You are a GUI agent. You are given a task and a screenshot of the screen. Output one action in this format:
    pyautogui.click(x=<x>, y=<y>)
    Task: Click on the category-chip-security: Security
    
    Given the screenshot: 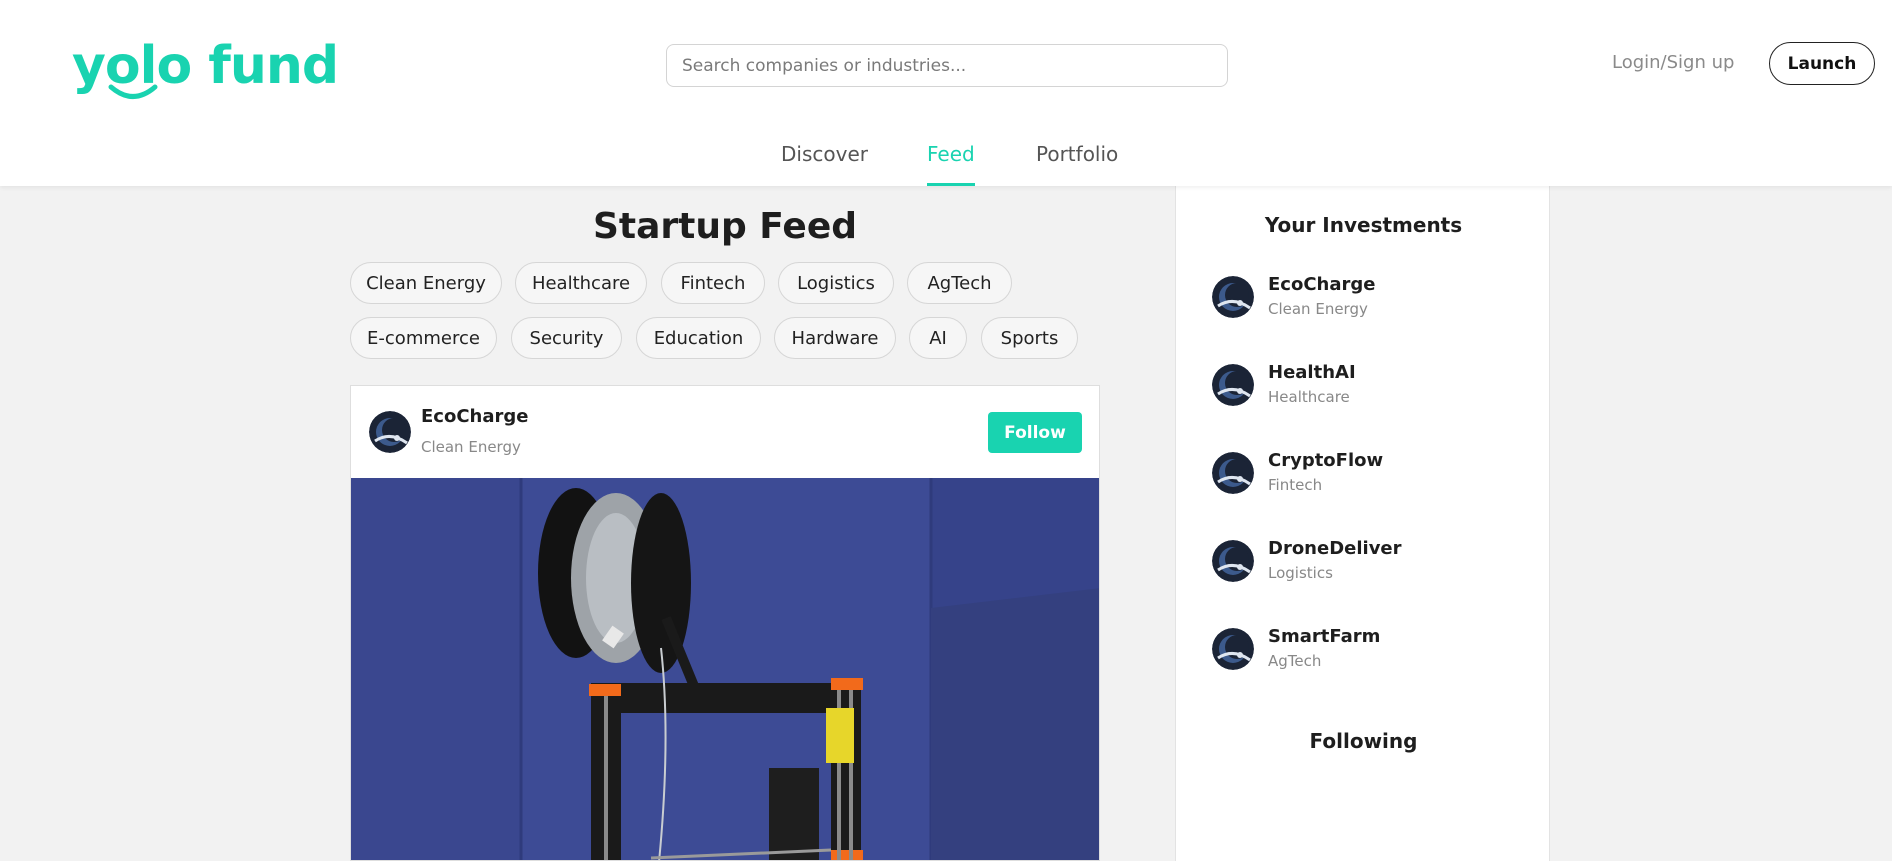 What is the action you would take?
    pyautogui.click(x=566, y=338)
    